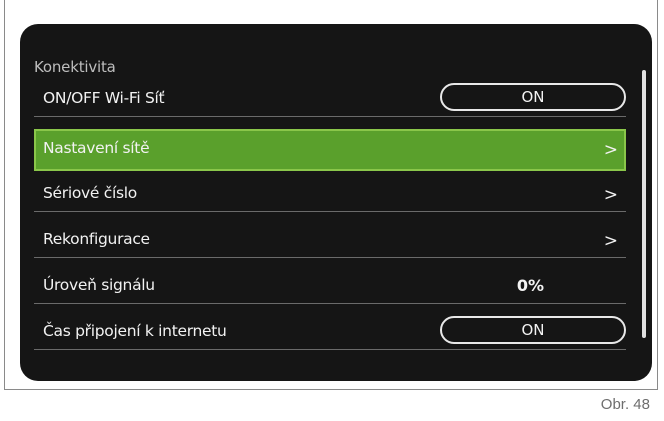 The width and height of the screenshot is (664, 421). What do you see at coordinates (330, 239) in the screenshot?
I see `menu-row-reconfiguration: Rekonfigurace >` at bounding box center [330, 239].